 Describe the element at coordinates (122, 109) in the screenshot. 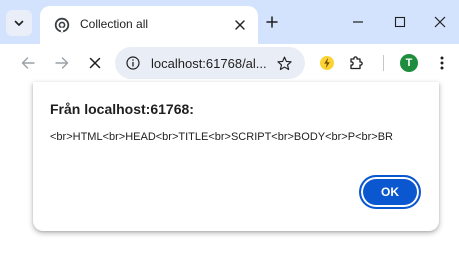

I see `dialog-title: Från localhost:61768:` at that location.